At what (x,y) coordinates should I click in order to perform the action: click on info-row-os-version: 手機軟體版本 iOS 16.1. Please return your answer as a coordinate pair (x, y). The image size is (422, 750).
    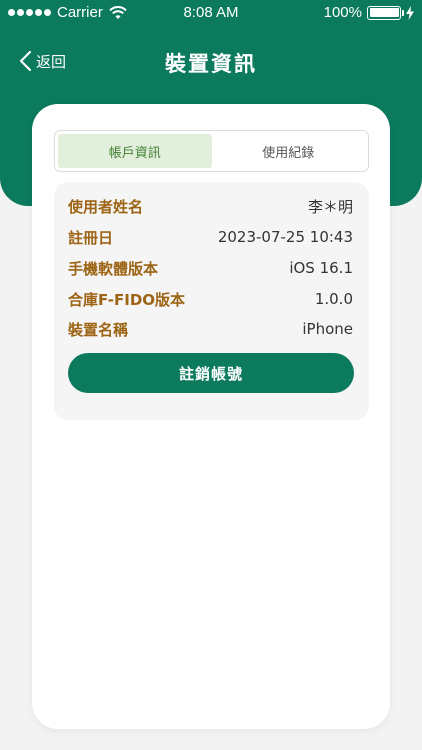
    Looking at the image, I should click on (210, 268).